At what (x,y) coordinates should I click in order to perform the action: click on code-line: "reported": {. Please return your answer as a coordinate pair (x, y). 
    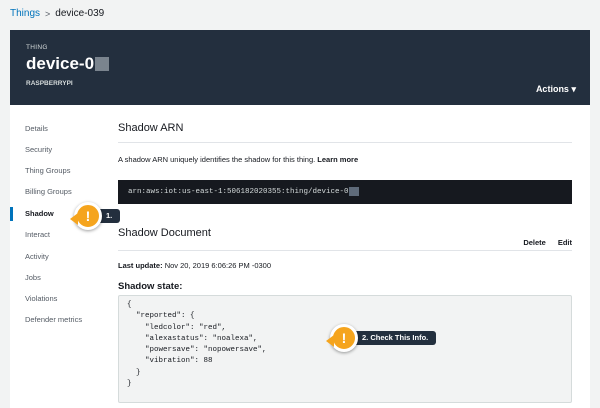
    Looking at the image, I should click on (161, 316).